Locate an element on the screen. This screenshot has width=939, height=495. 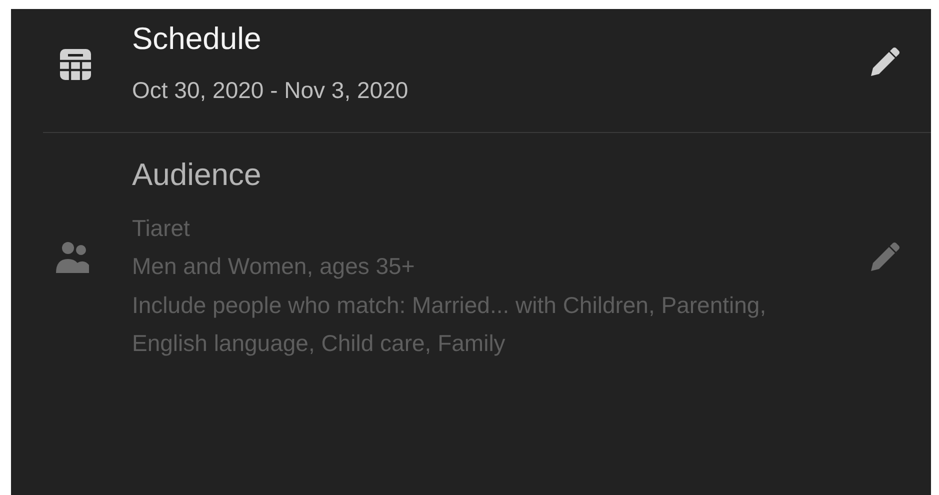
section-detail: Men and Women, ages 35+ is located at coordinates (274, 266).